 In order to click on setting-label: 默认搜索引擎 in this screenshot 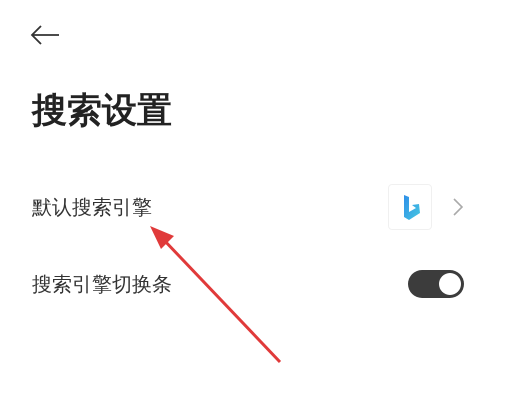, I will do `click(92, 207)`.